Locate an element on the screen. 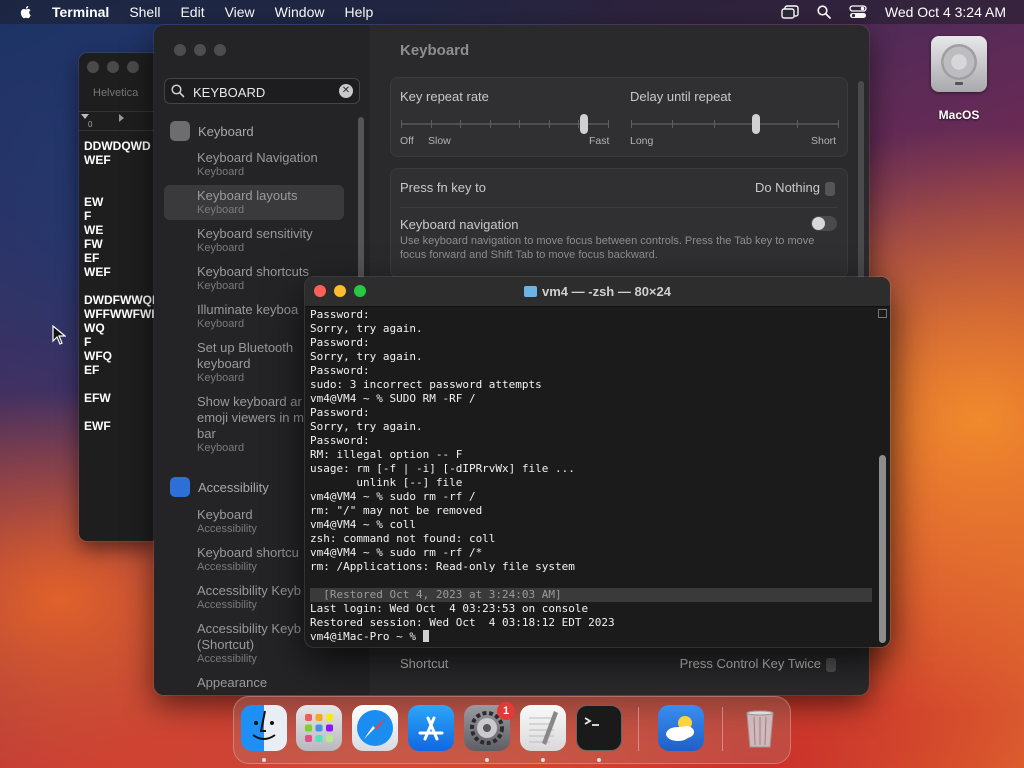 Image resolution: width=1024 pixels, height=768 pixels. terminal-line-text: vm4@iMac-Pro ~ % is located at coordinates (366, 636).